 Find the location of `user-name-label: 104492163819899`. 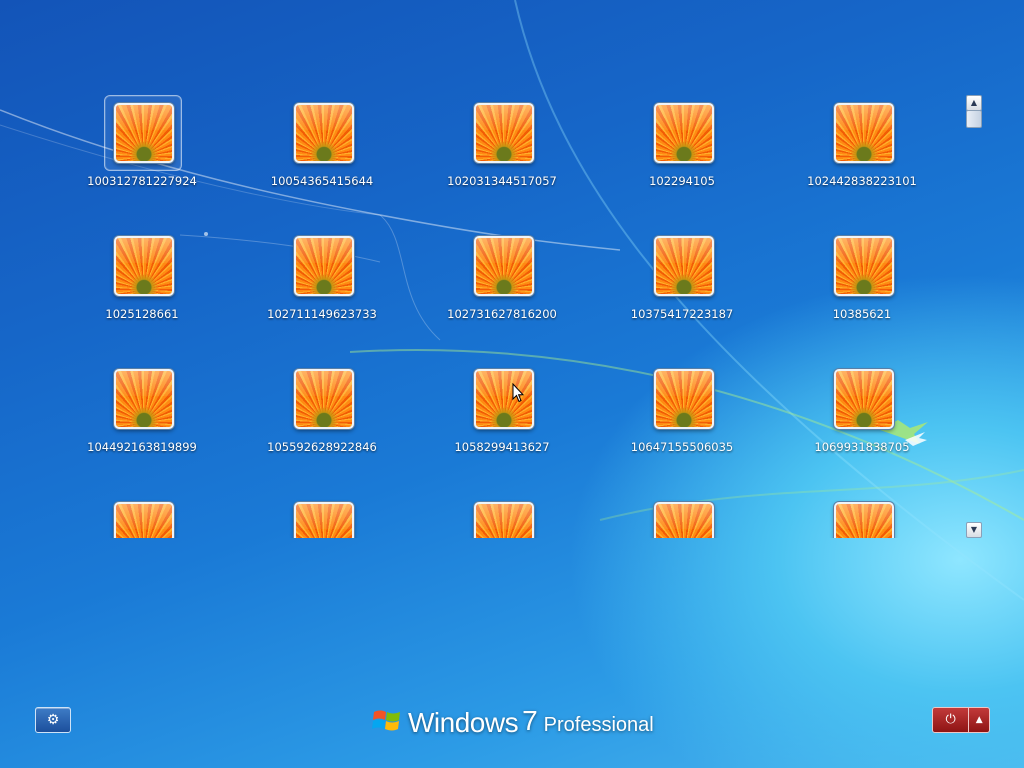

user-name-label: 104492163819899 is located at coordinates (142, 447).